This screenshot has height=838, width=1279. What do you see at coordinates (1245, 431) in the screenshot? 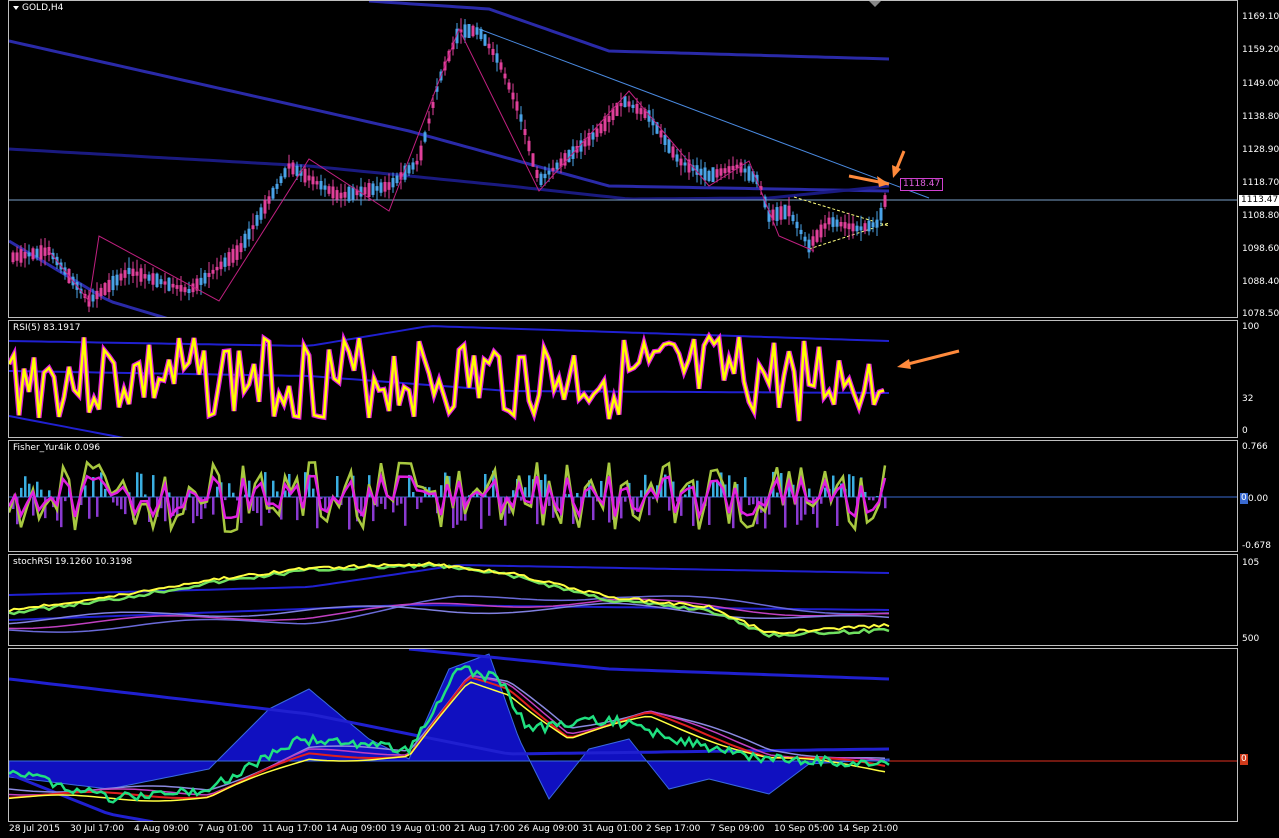
I see `rsi-tick: 0` at bounding box center [1245, 431].